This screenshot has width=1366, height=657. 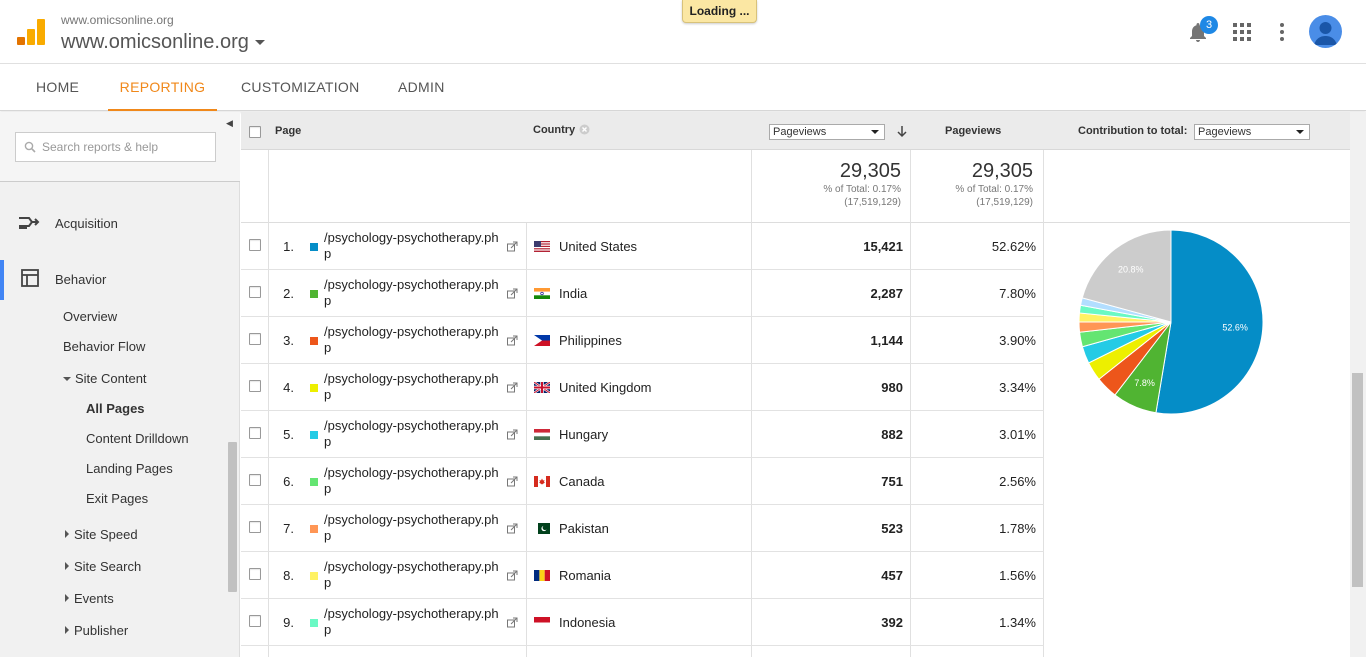 What do you see at coordinates (542, 575) in the screenshot?
I see `country-flag-icon` at bounding box center [542, 575].